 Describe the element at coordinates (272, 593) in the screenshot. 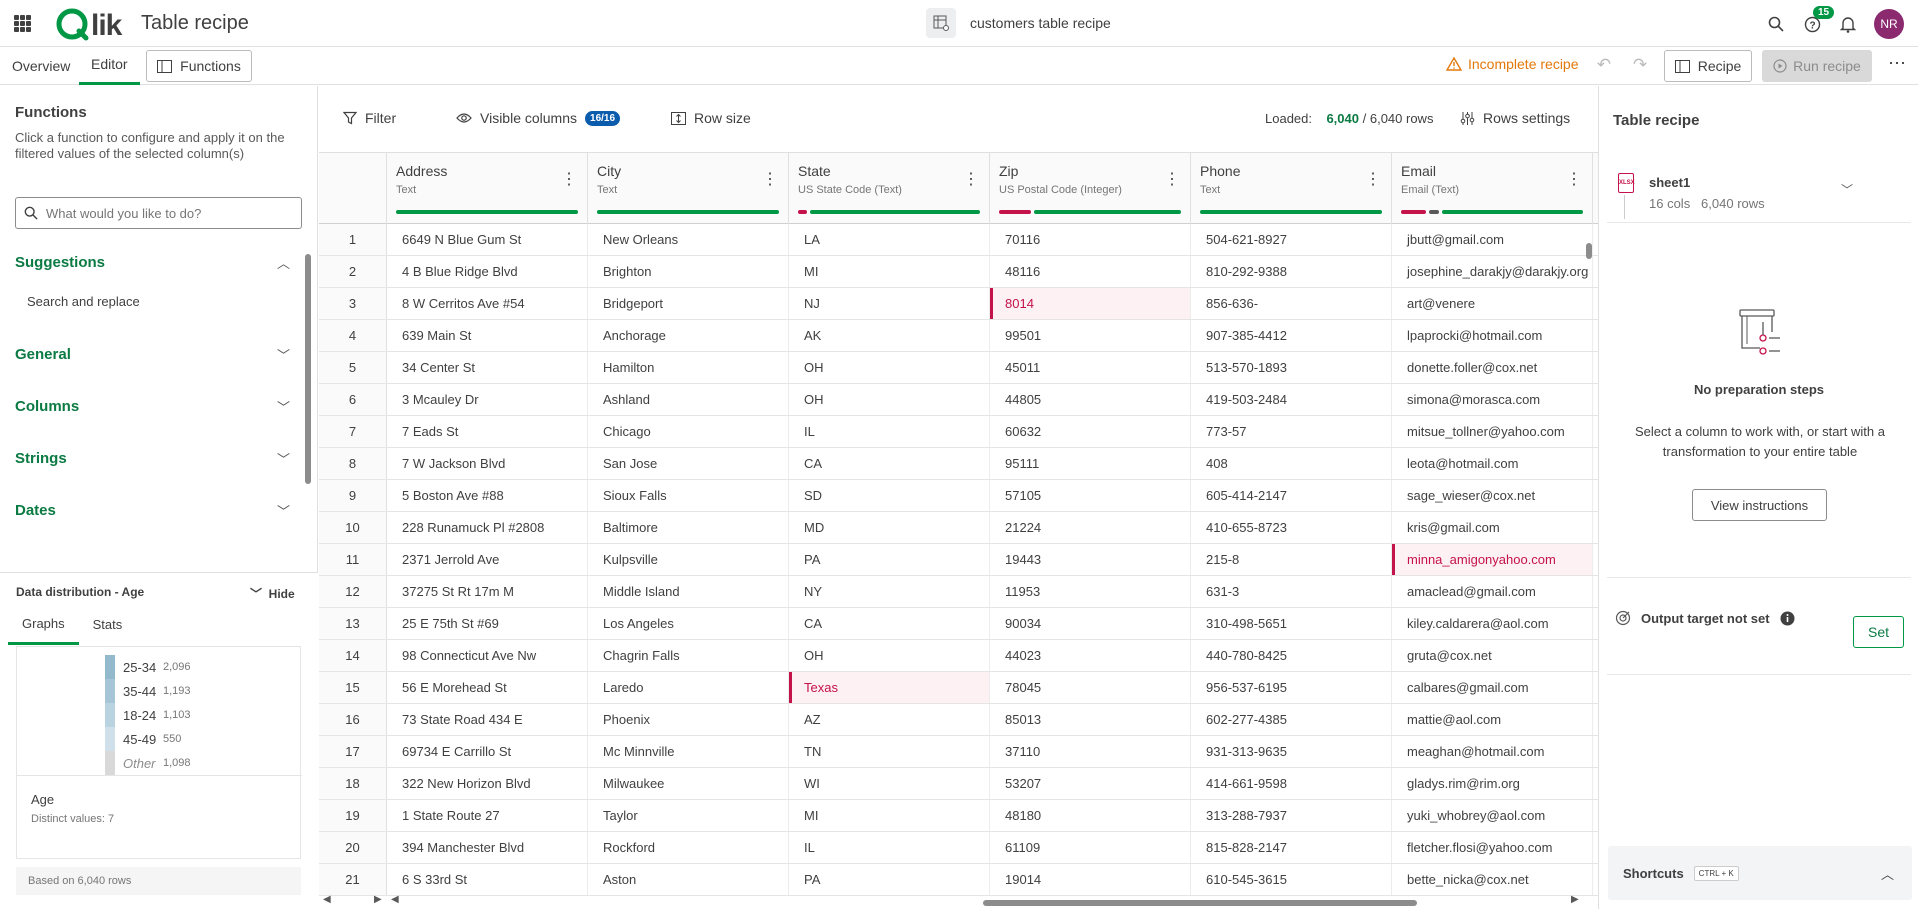

I see `hide-button: ﹀ Hide` at that location.